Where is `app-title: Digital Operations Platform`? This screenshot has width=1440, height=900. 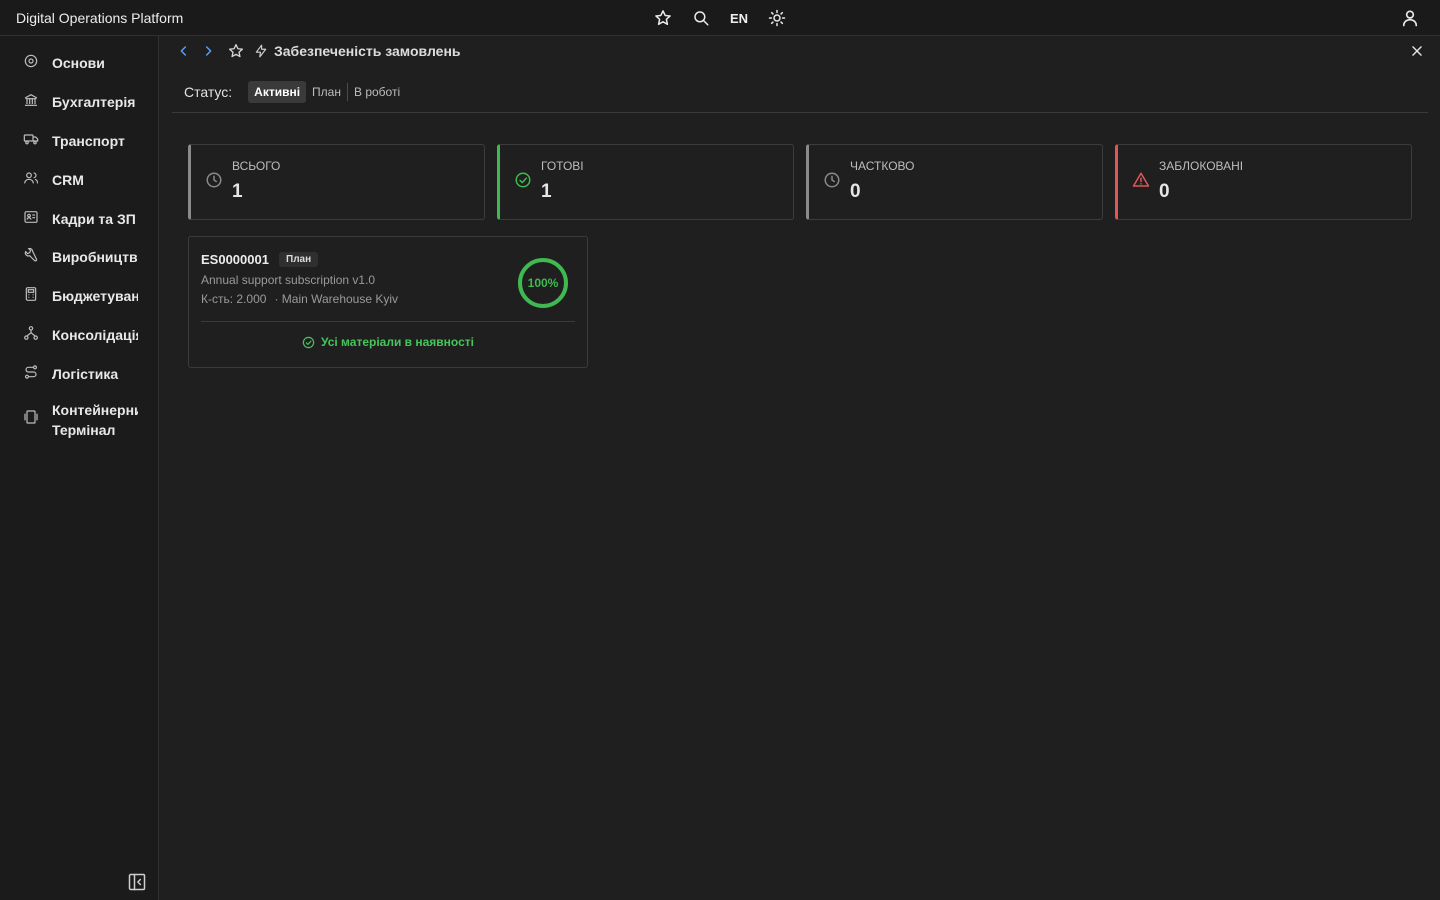
app-title: Digital Operations Platform is located at coordinates (100, 18).